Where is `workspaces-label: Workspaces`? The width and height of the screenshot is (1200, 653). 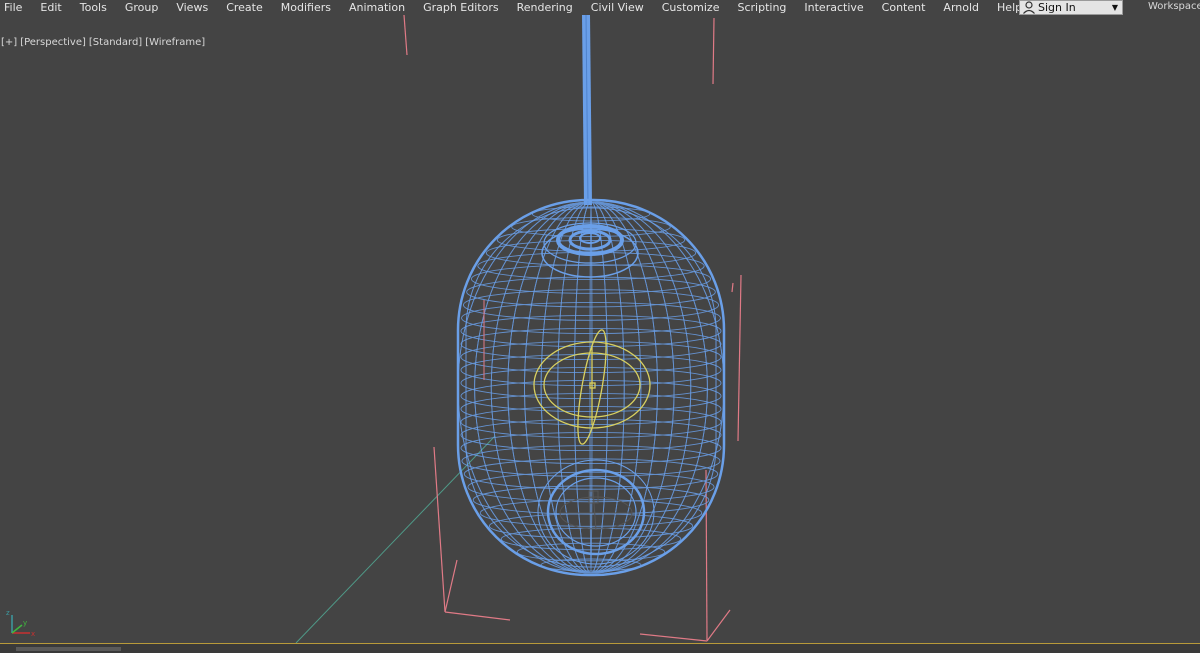
workspaces-label: Workspaces is located at coordinates (1174, 6).